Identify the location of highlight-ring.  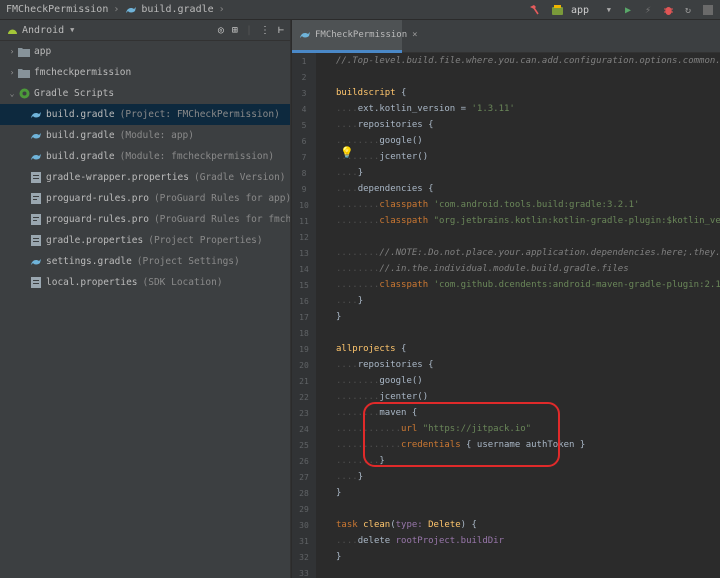
(461, 434).